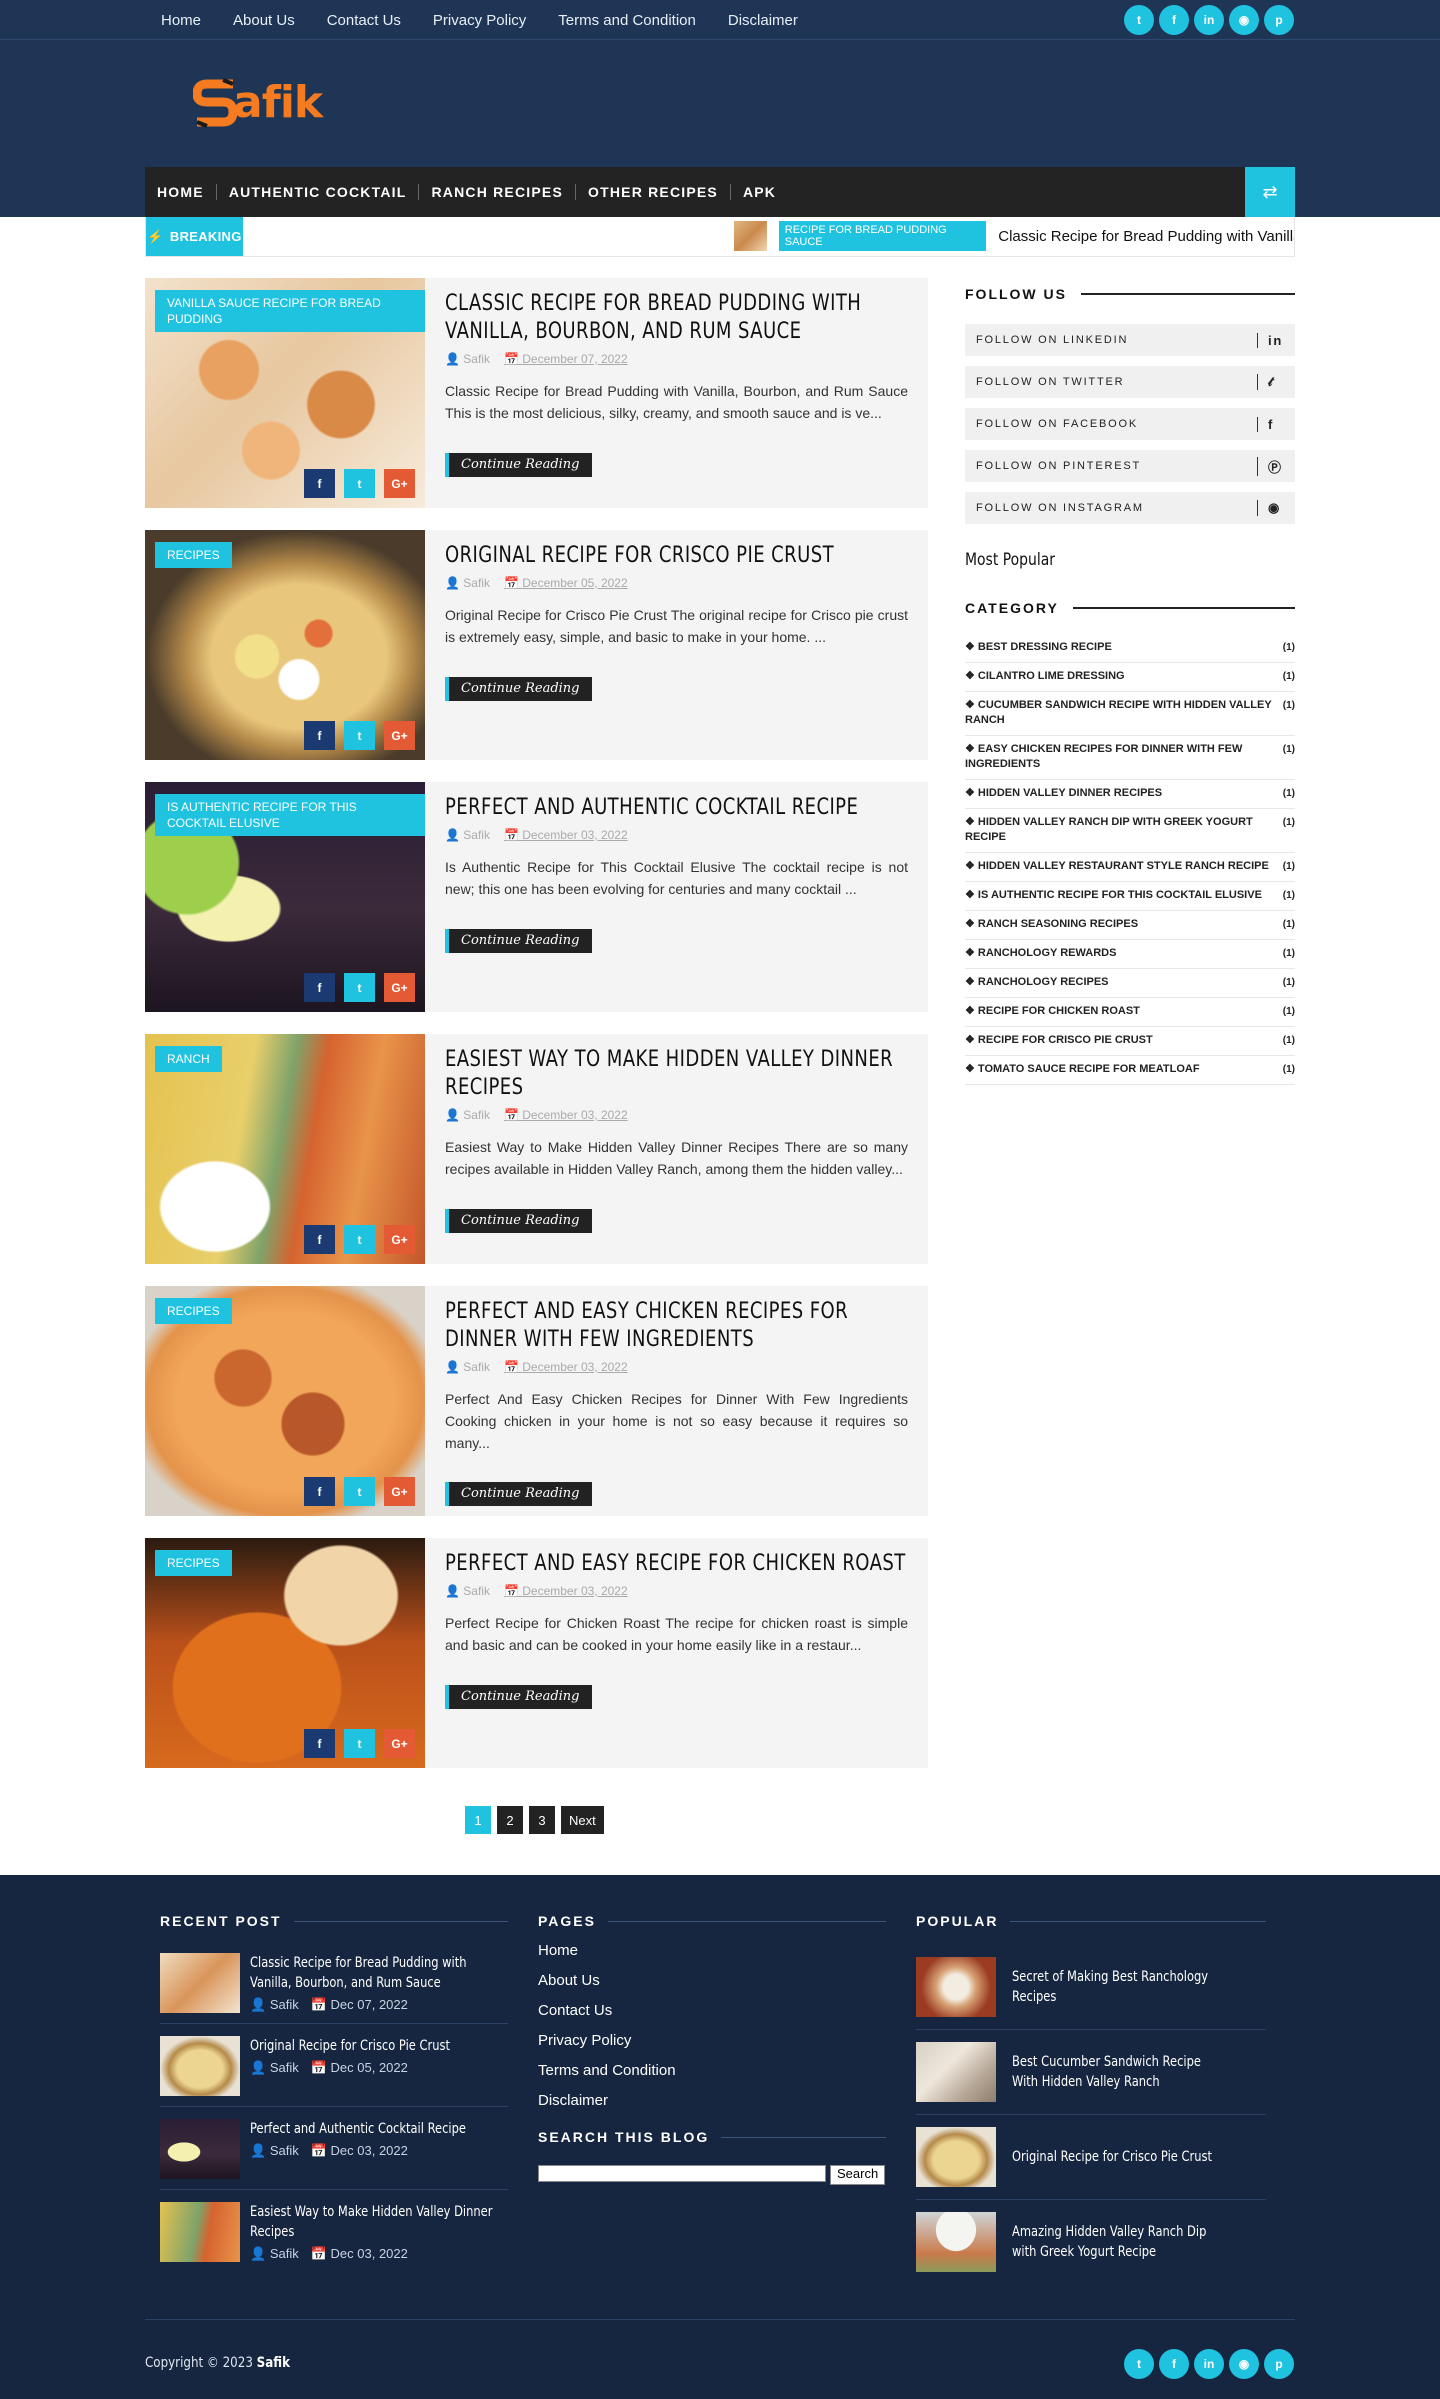 Image resolution: width=1440 pixels, height=2399 pixels. I want to click on follow-pinterest: FOLLOW ON PINTEREST Ⓟ, so click(1130, 466).